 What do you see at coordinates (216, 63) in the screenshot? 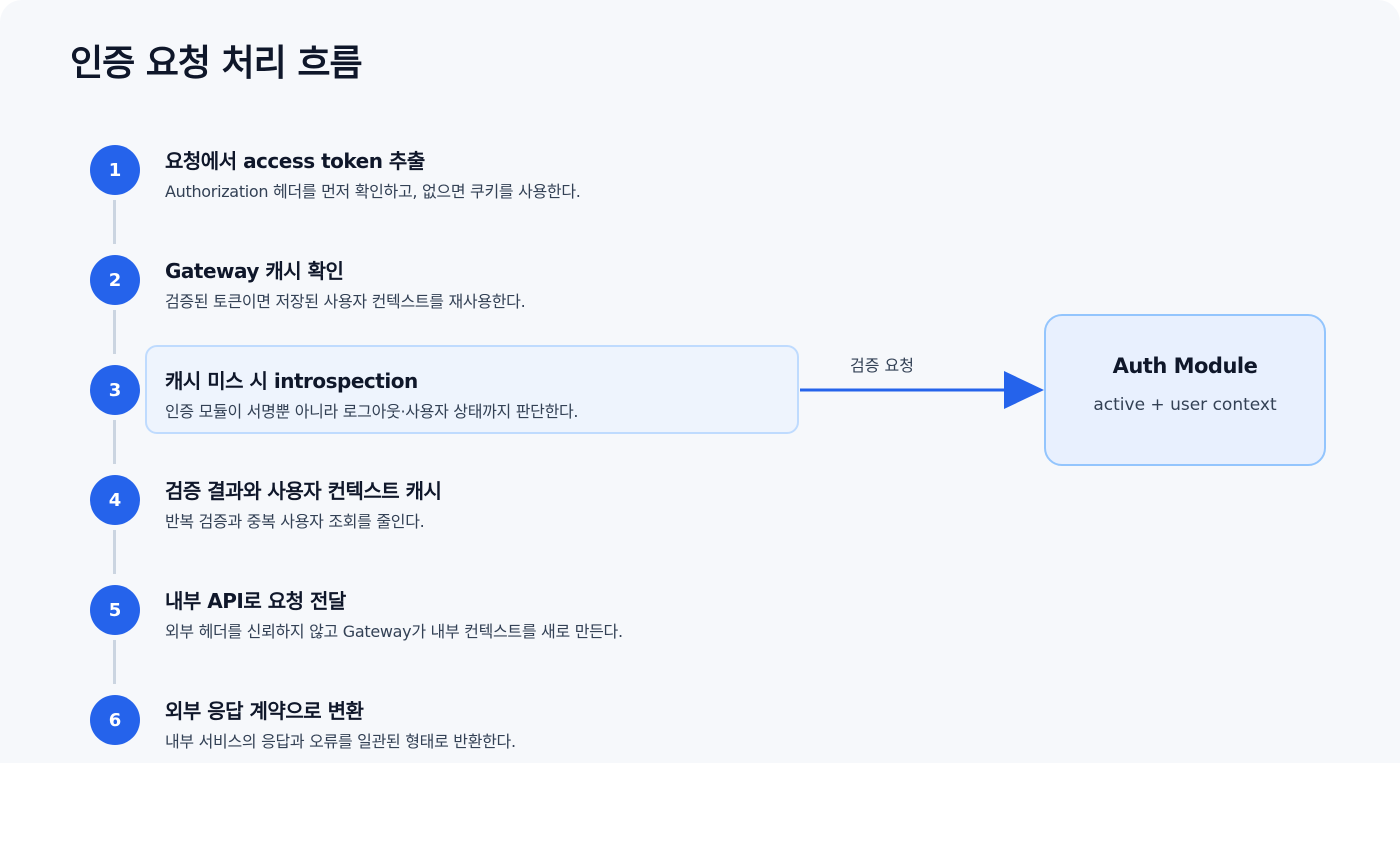
I see `page-title: 인증 요청 처리 흐름` at bounding box center [216, 63].